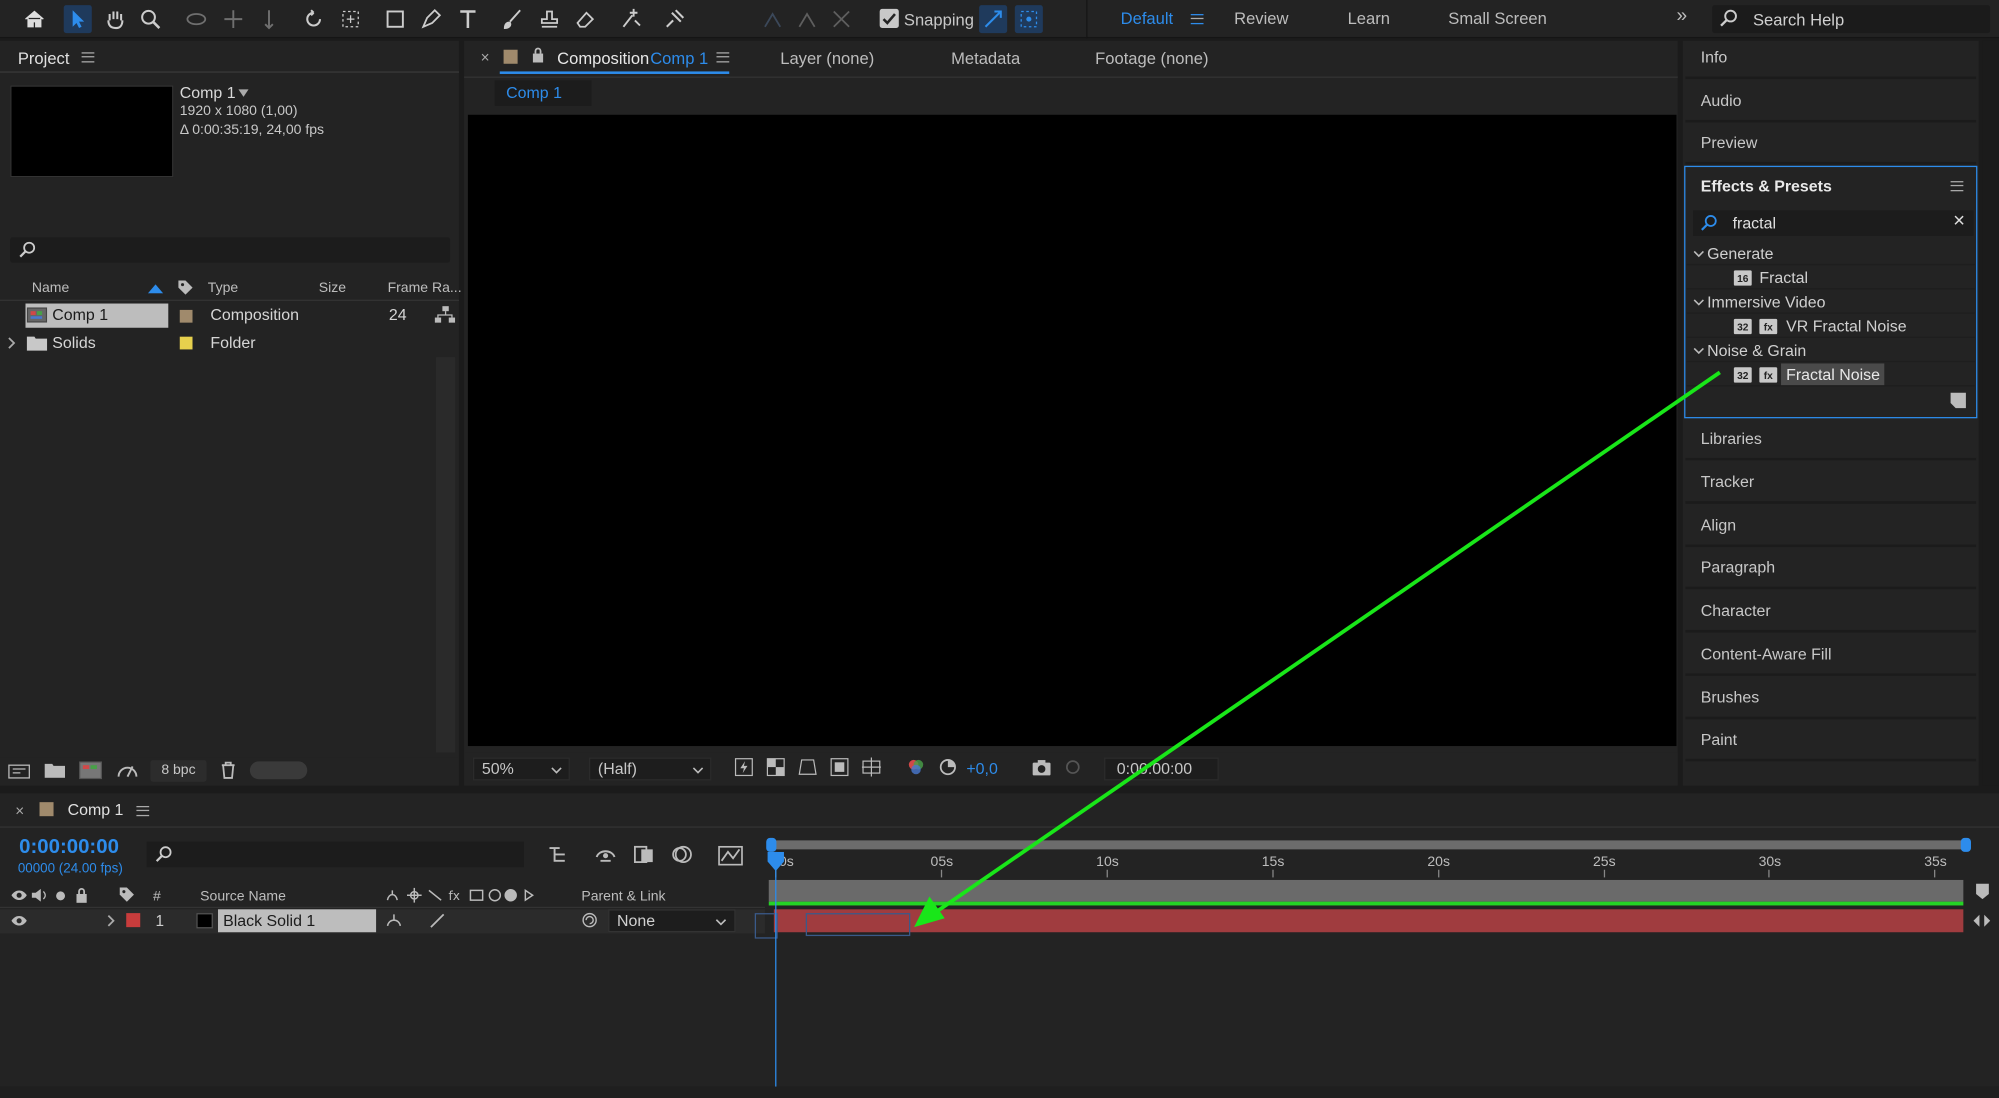 This screenshot has width=1999, height=1098. Describe the element at coordinates (1273, 862) in the screenshot. I see `ruler-label-15s: 15s` at that location.